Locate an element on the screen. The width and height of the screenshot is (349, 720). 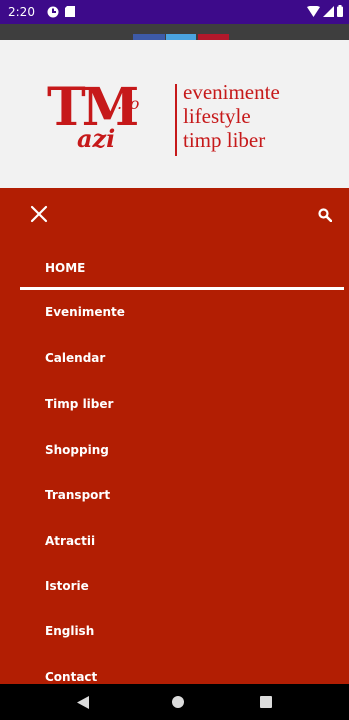
status-indicators is located at coordinates (325, 11).